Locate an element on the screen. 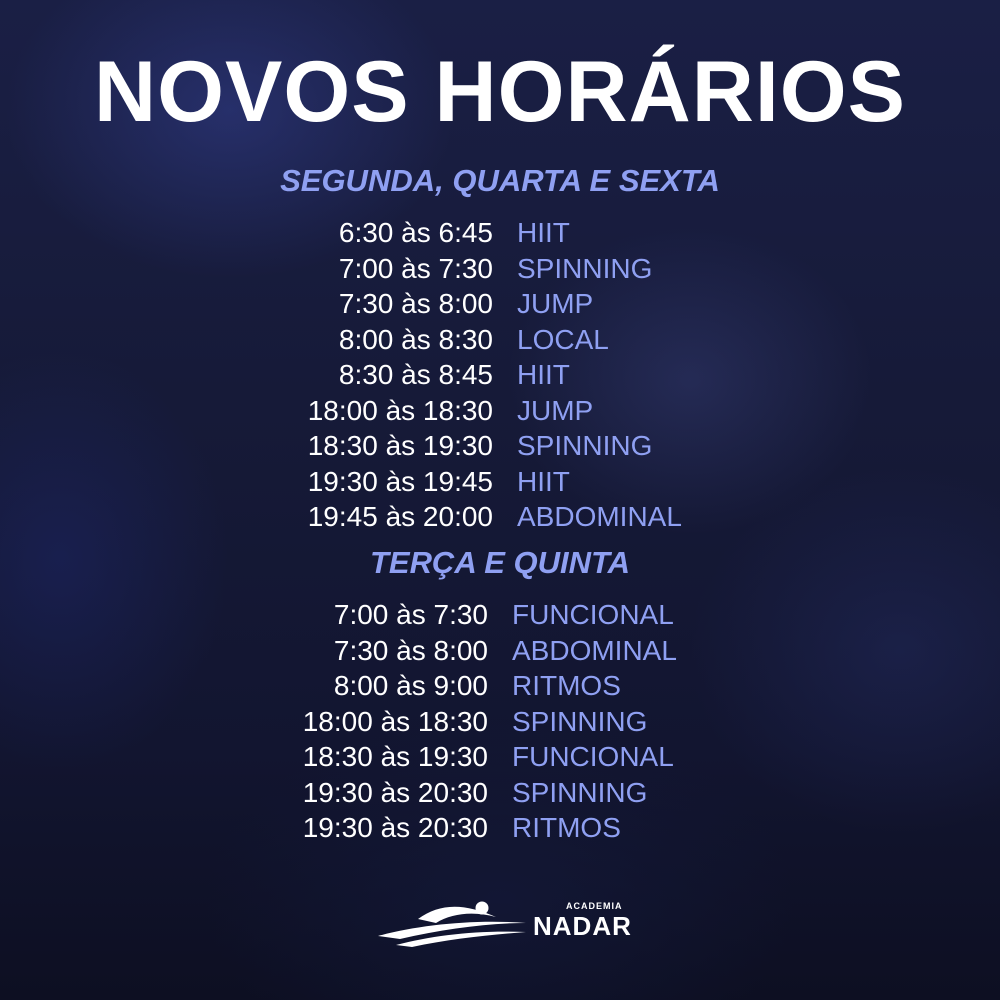 The image size is (1000, 1000). page-title: NOVOS HORÁRIOS is located at coordinates (500, 92).